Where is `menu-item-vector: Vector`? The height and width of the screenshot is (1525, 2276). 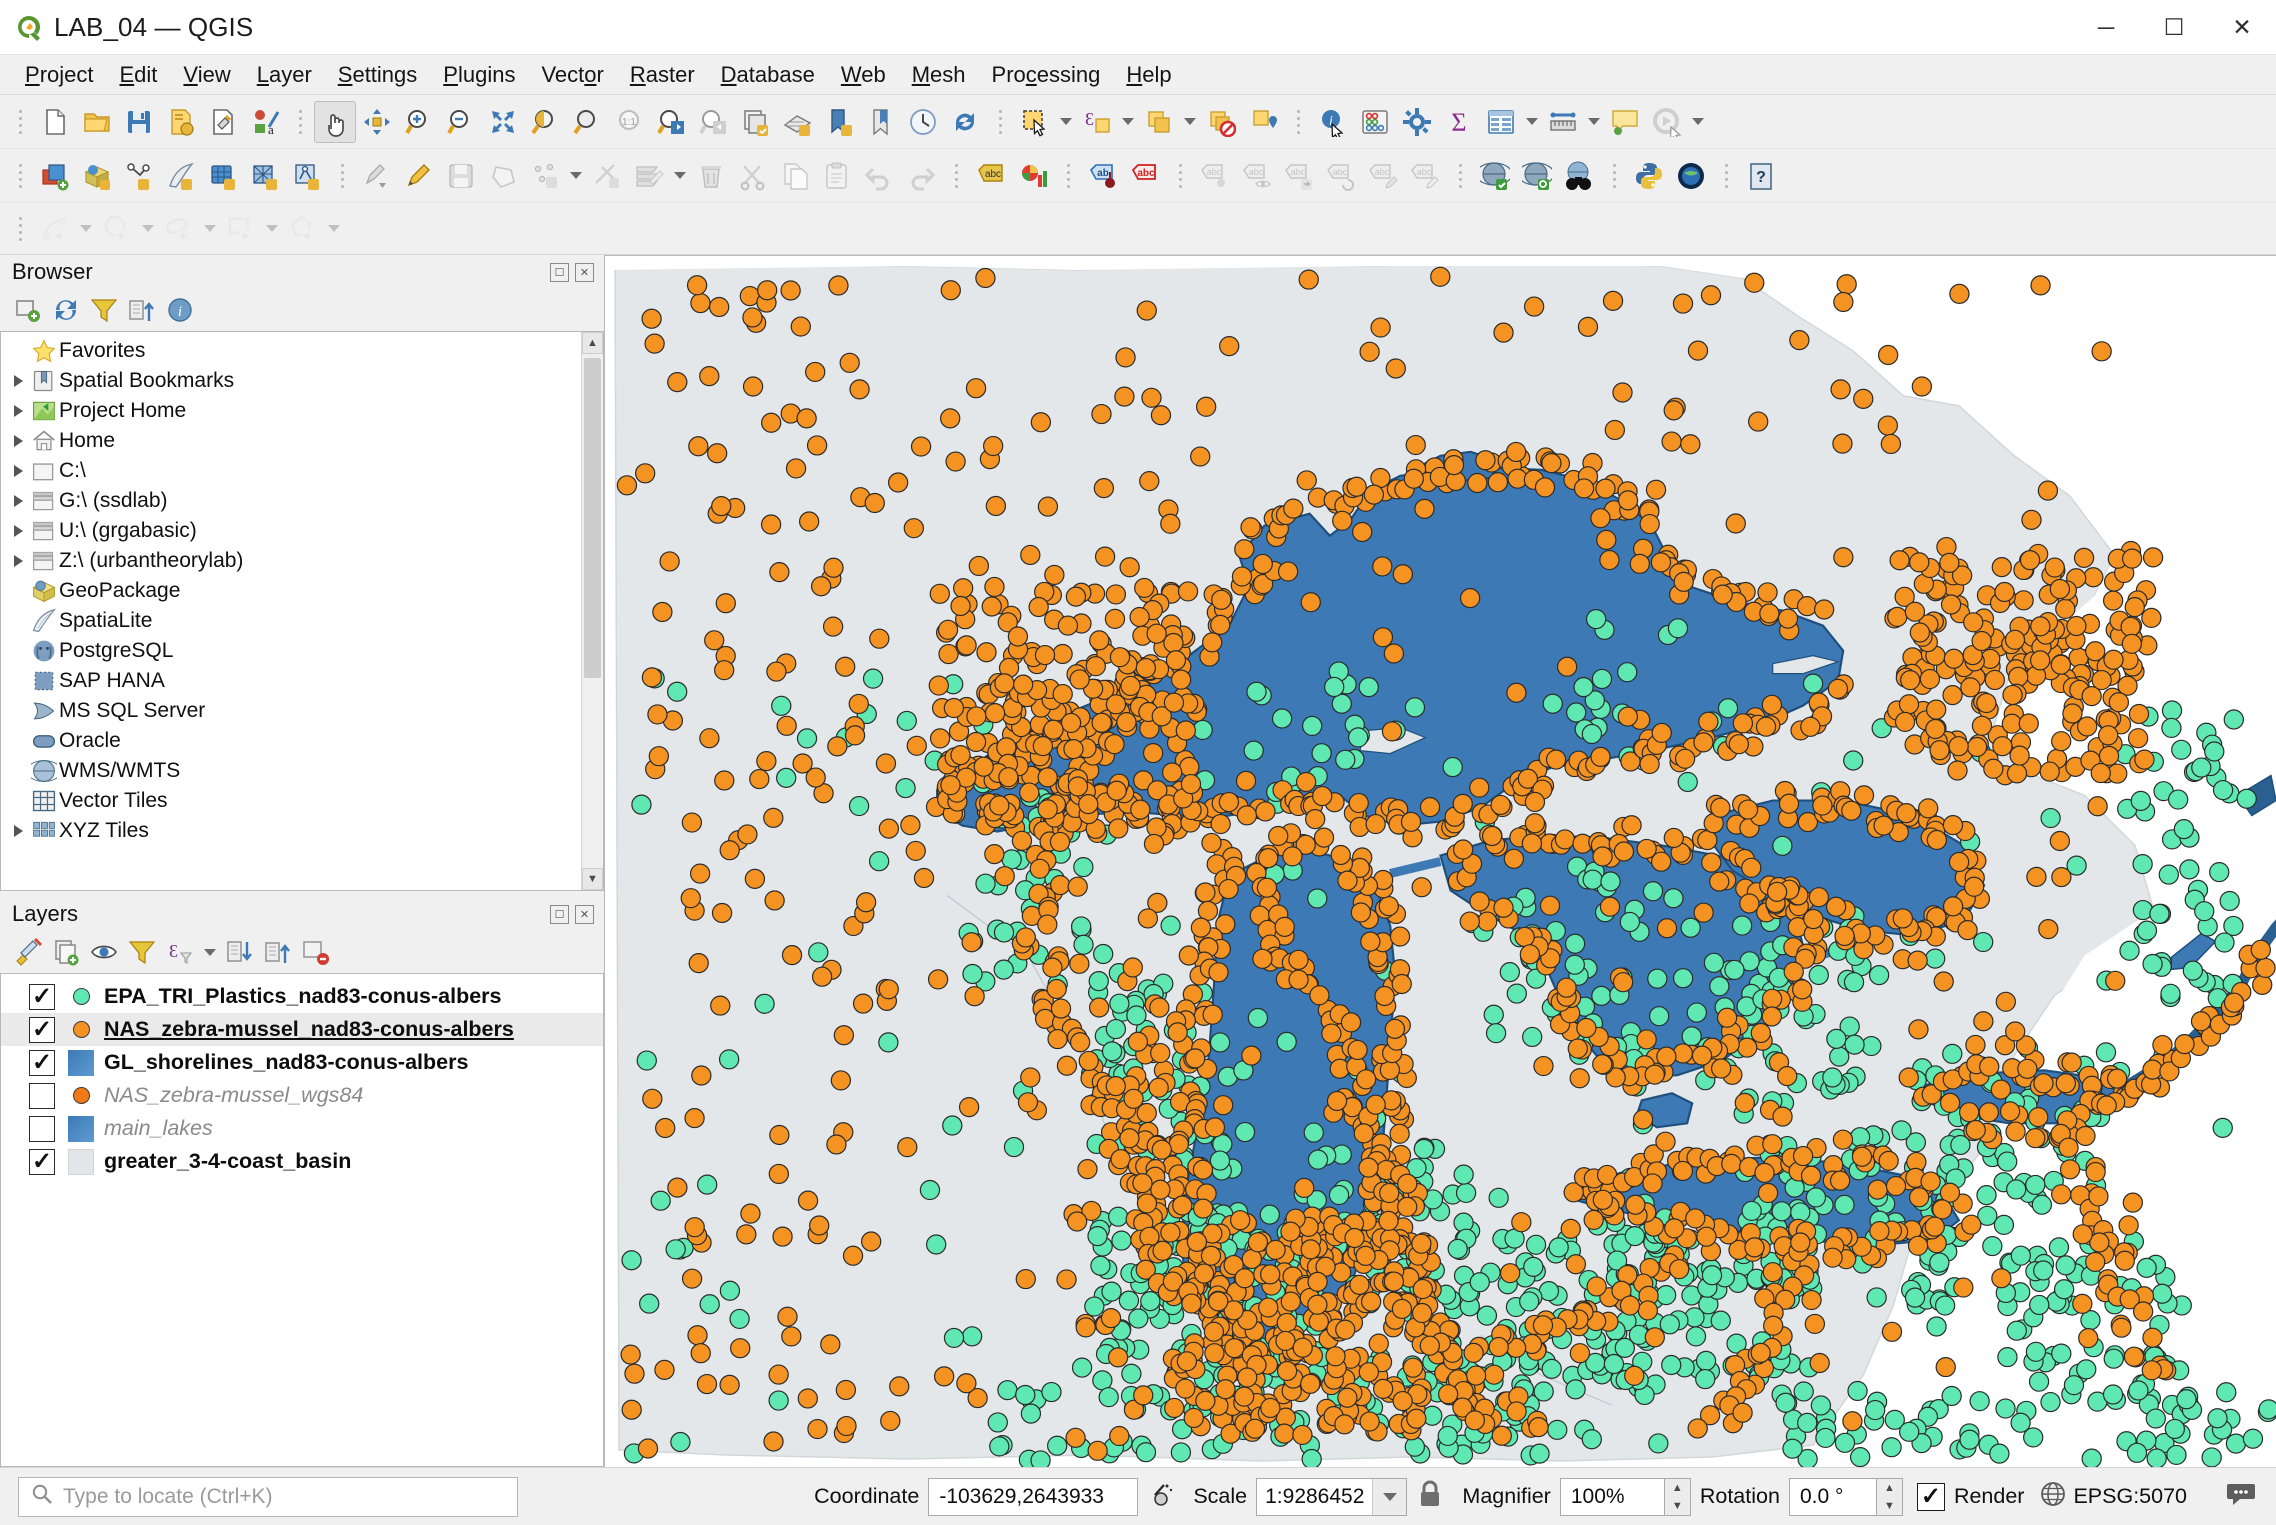 menu-item-vector: Vector is located at coordinates (572, 75).